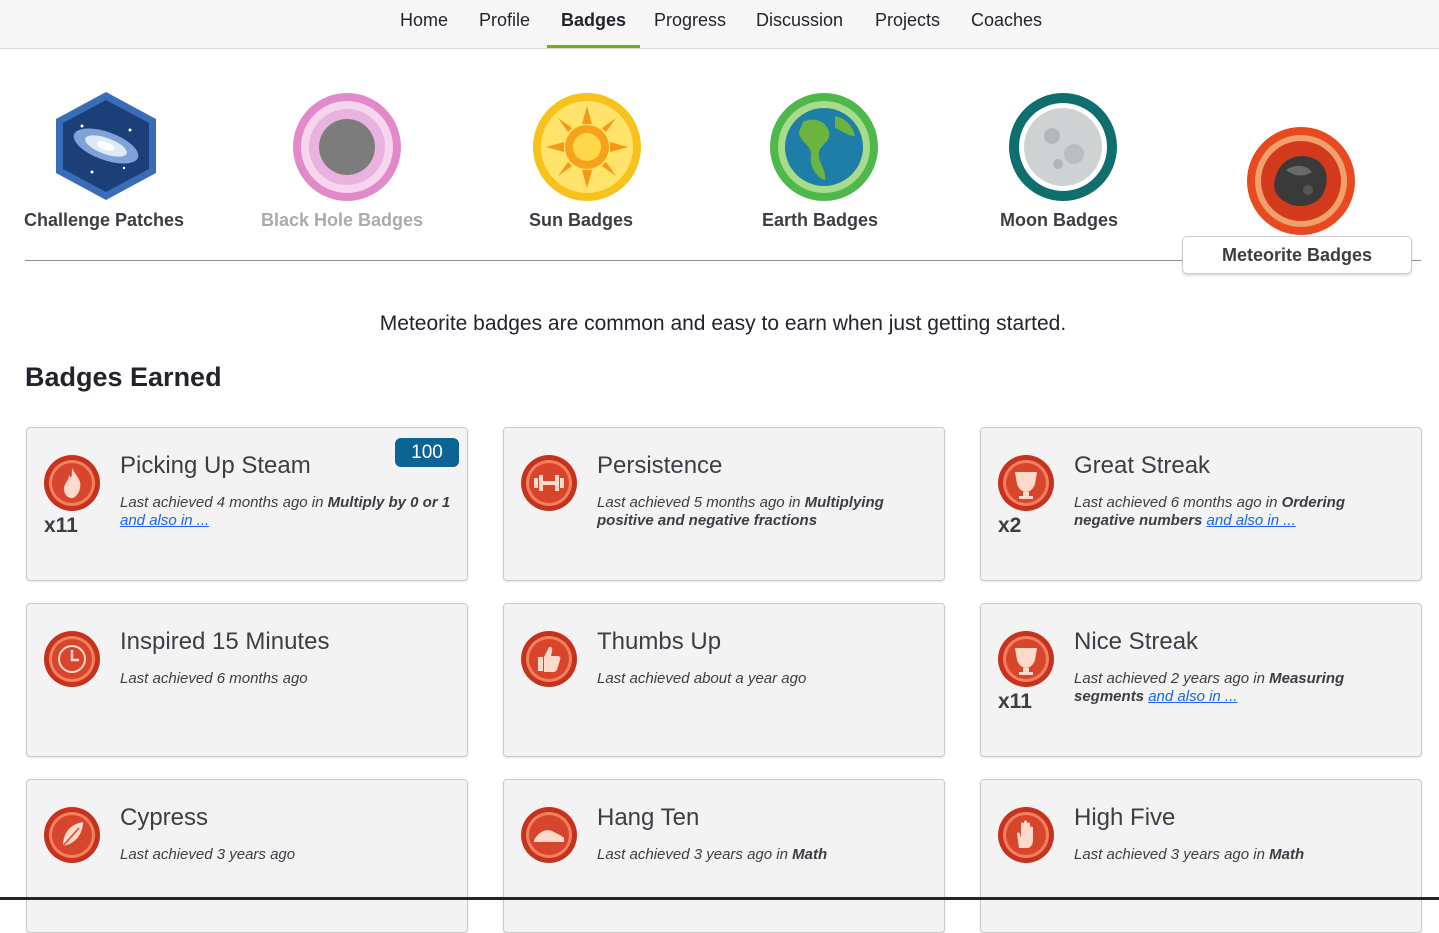 The image size is (1439, 933). What do you see at coordinates (347, 147) in the screenshot?
I see `black-hole-icon` at bounding box center [347, 147].